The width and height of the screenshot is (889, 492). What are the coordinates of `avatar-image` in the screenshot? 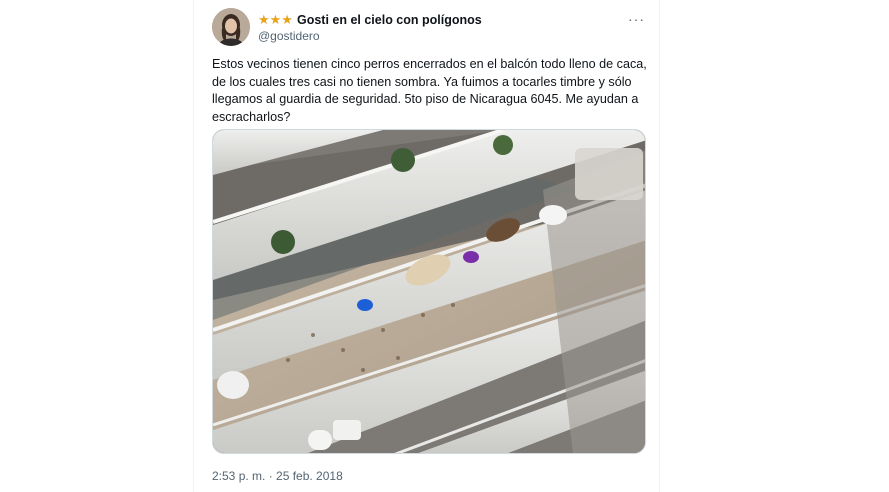 It's located at (231, 27).